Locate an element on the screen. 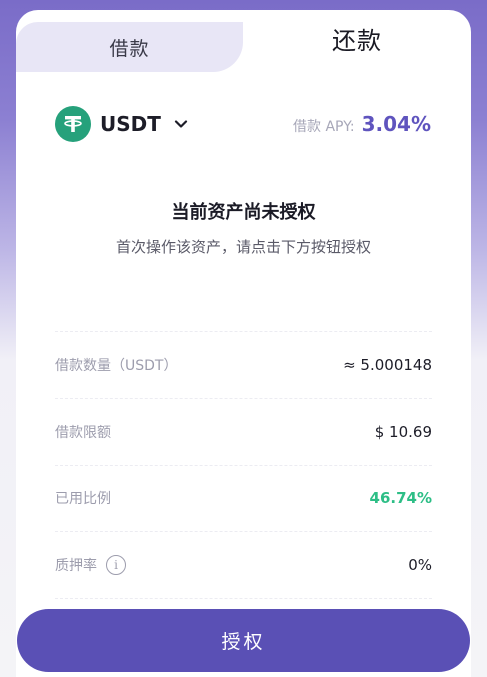  borrow-apy: 借款 APY: 3.04% is located at coordinates (362, 124).